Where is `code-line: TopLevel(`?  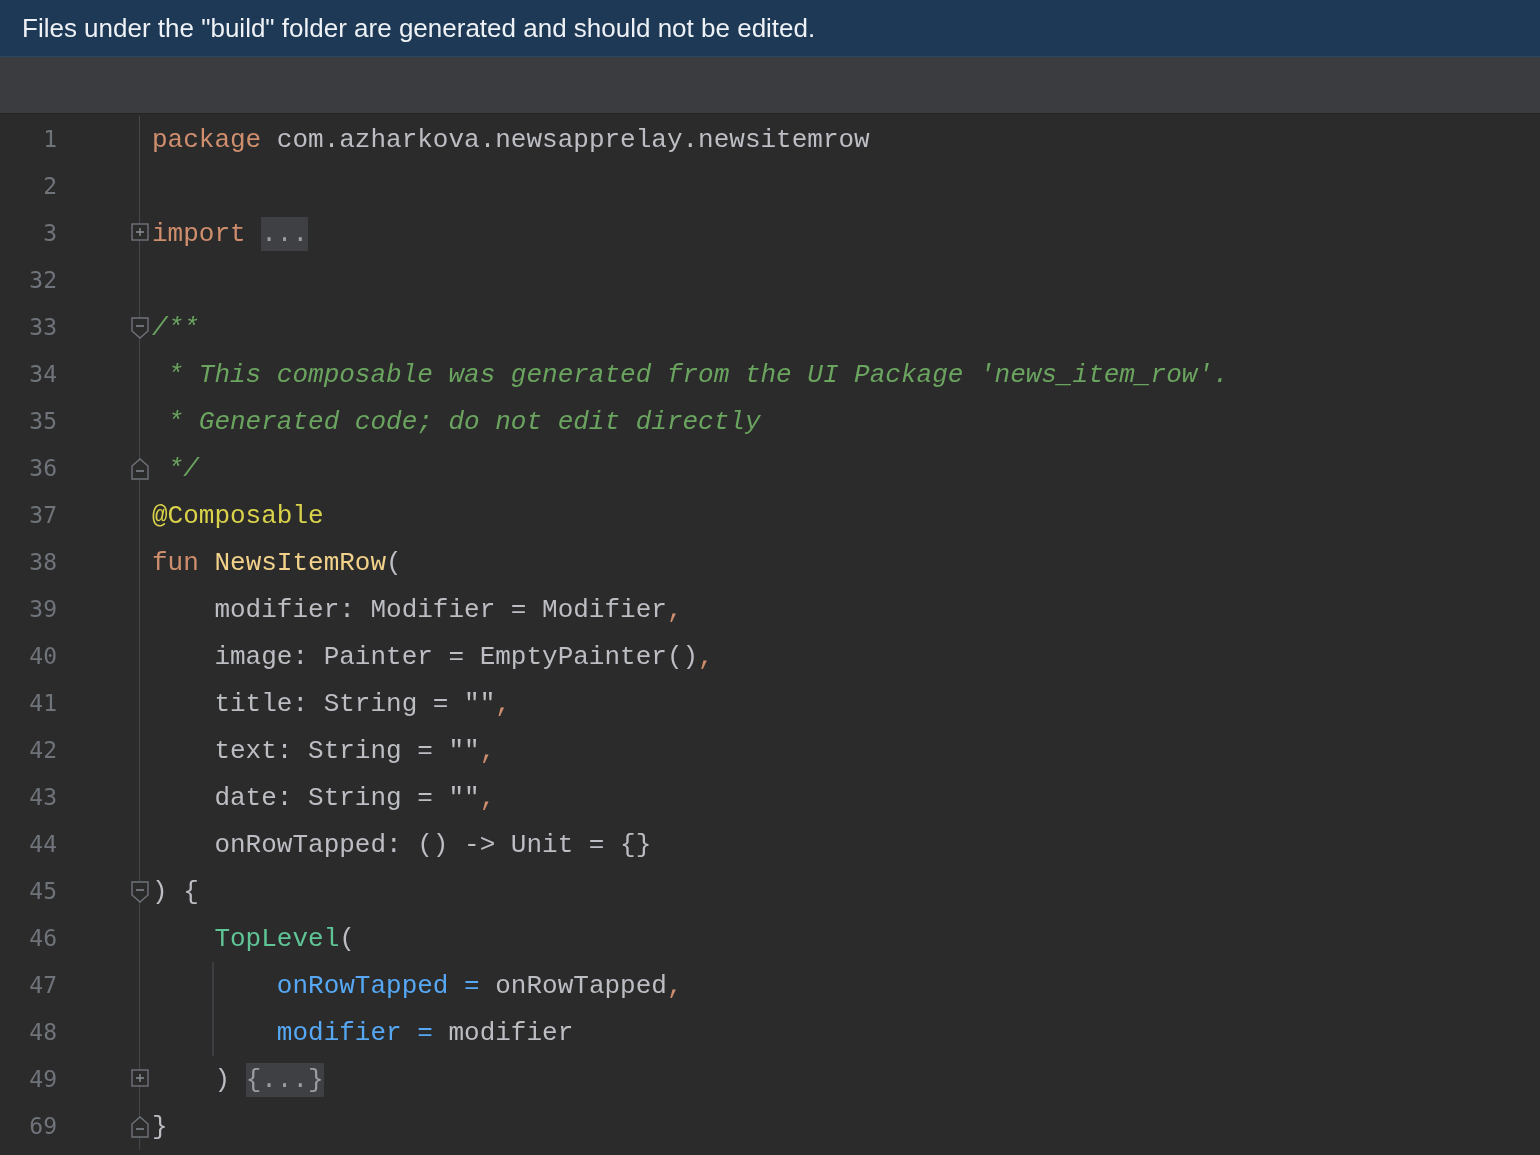
code-line: TopLevel( is located at coordinates (284, 939).